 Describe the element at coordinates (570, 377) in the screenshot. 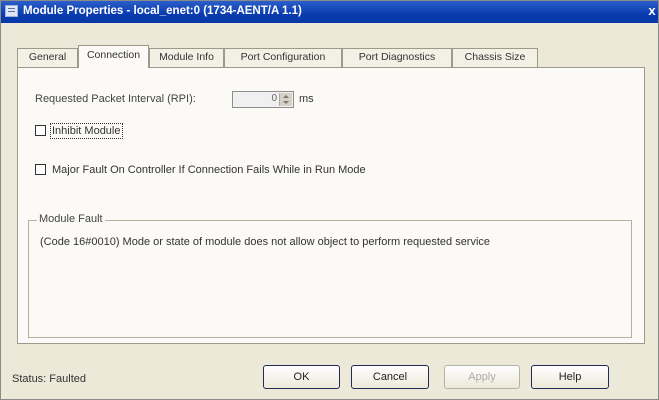

I see `help-button: Help` at that location.